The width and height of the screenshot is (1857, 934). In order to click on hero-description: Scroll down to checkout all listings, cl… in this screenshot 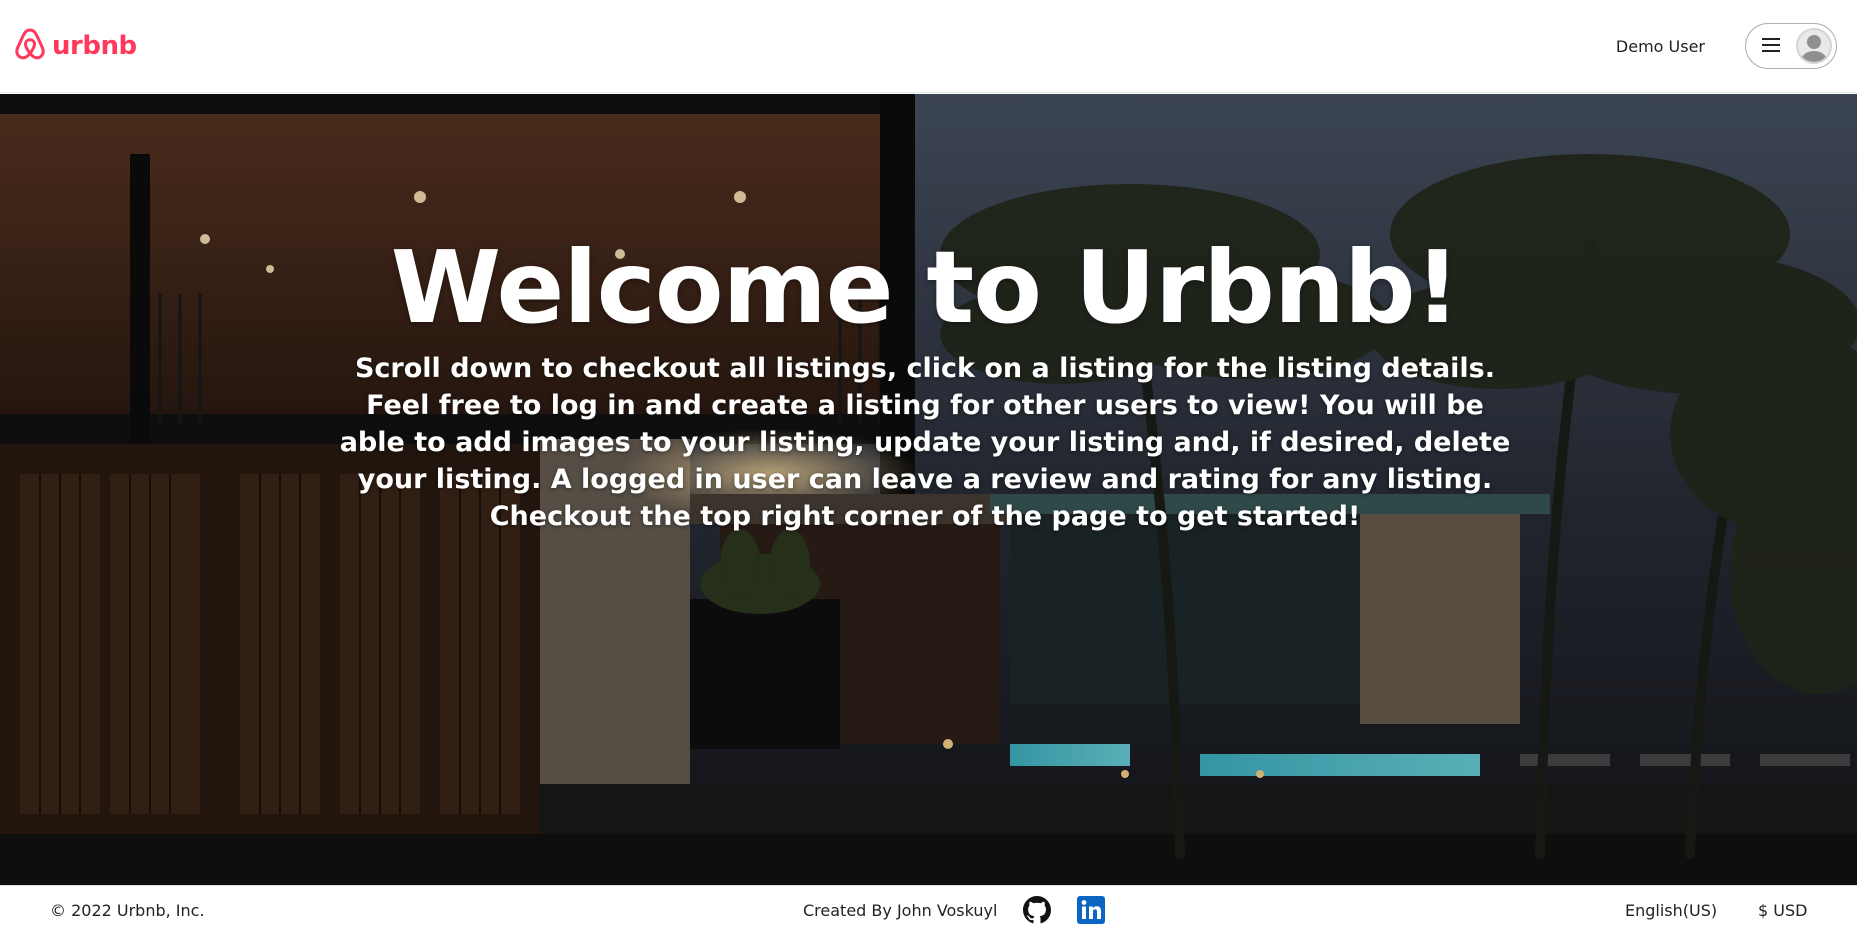, I will do `click(925, 442)`.